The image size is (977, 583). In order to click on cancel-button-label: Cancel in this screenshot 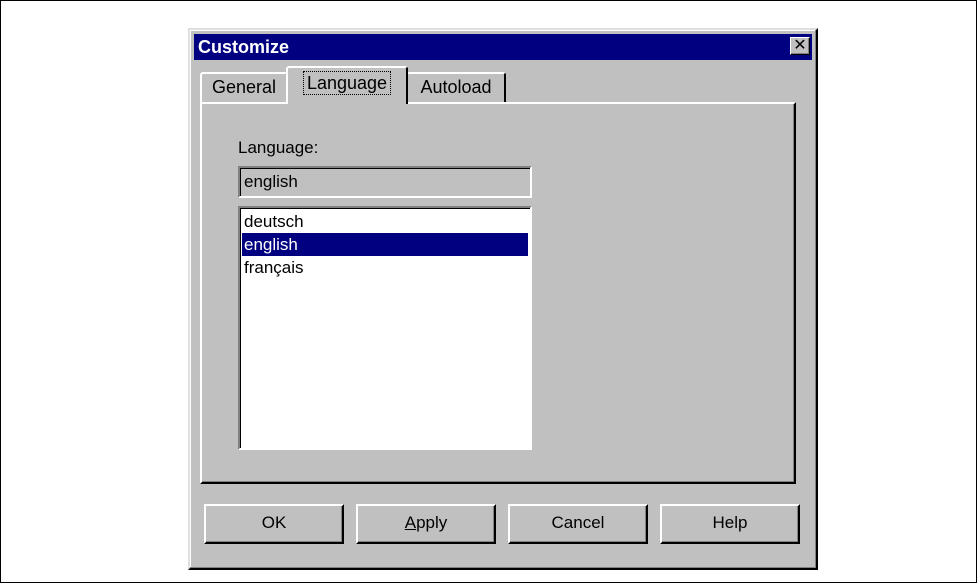, I will do `click(578, 522)`.